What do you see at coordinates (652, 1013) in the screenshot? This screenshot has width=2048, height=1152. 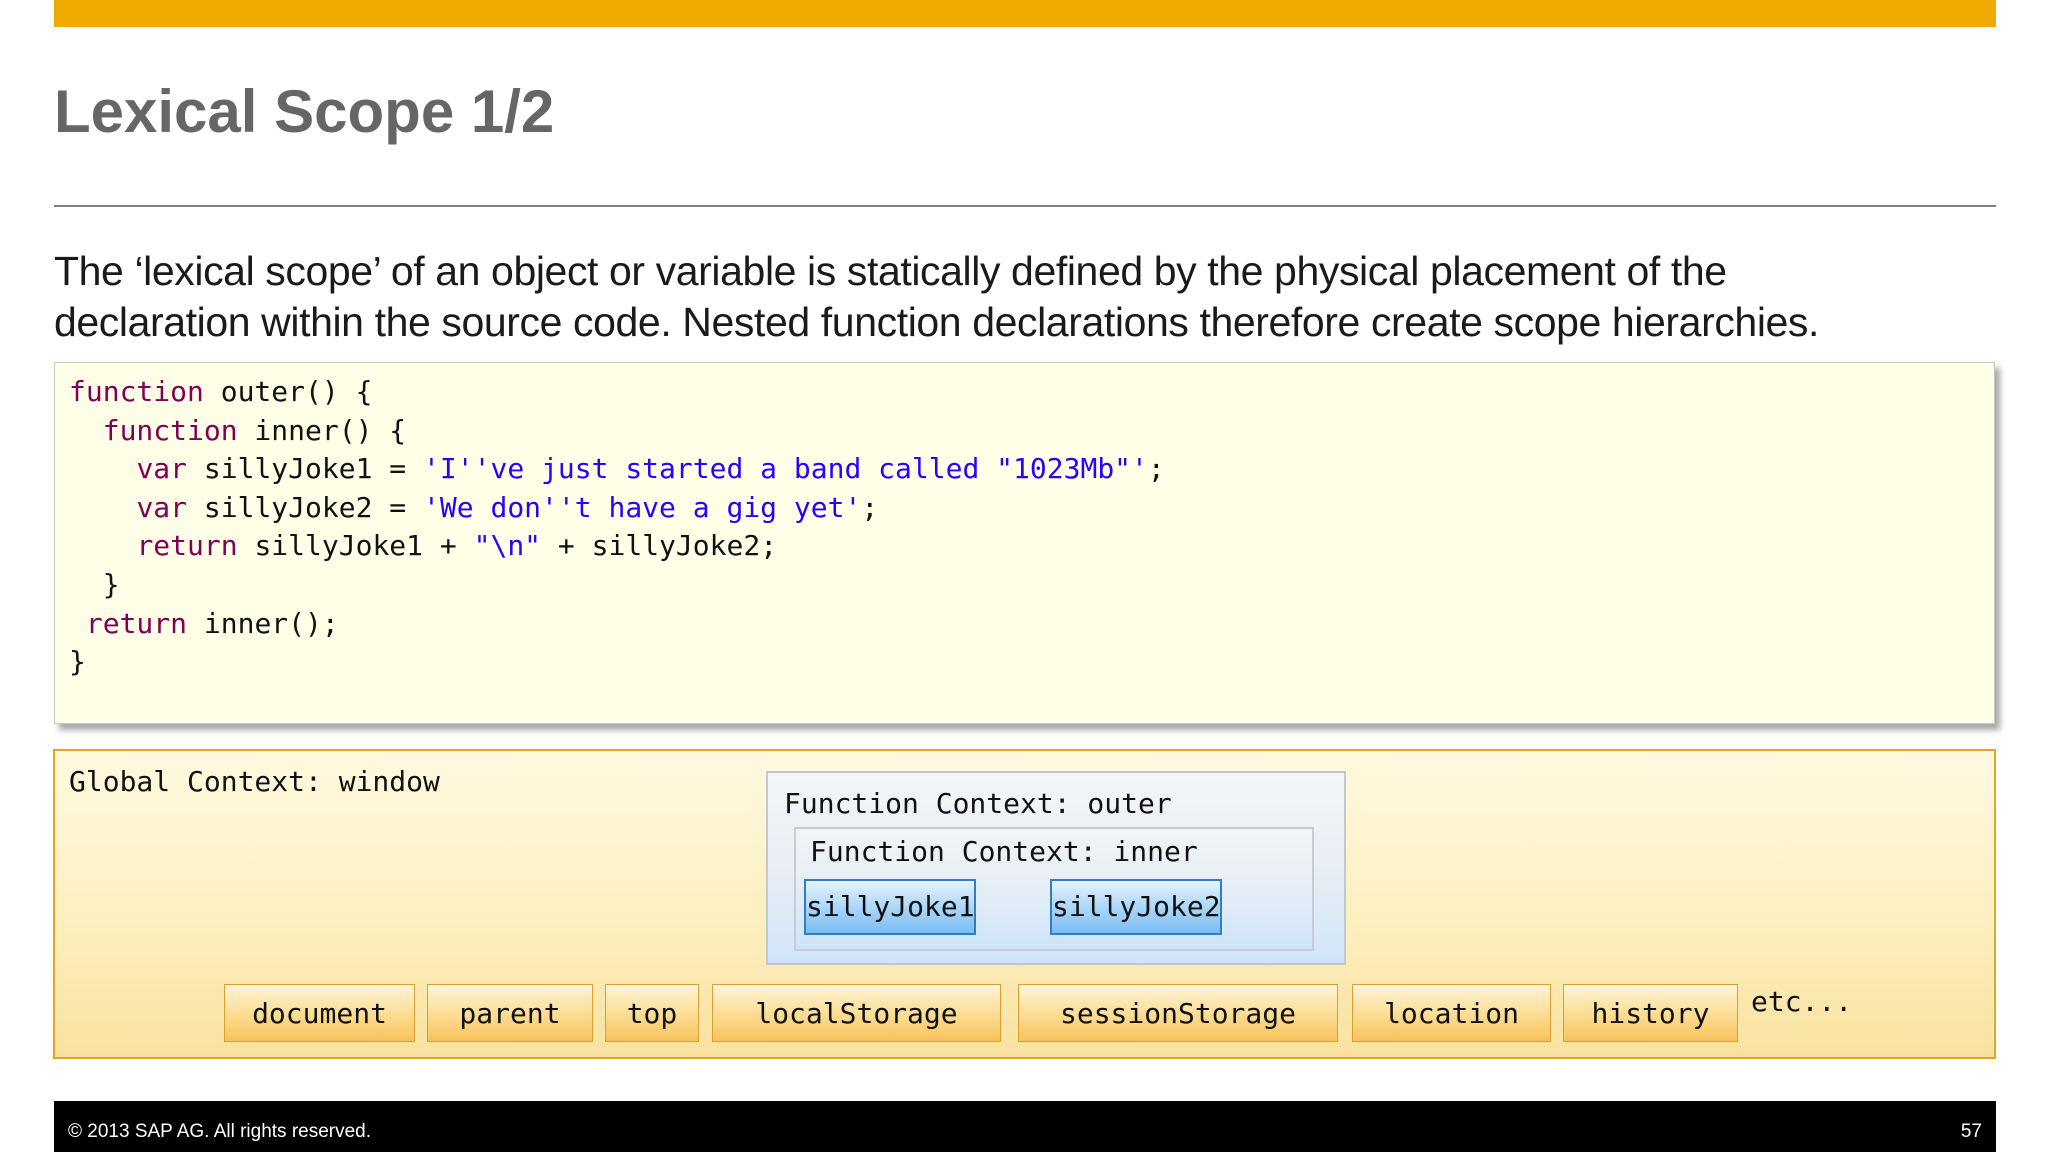 I see `window-property-top: top` at bounding box center [652, 1013].